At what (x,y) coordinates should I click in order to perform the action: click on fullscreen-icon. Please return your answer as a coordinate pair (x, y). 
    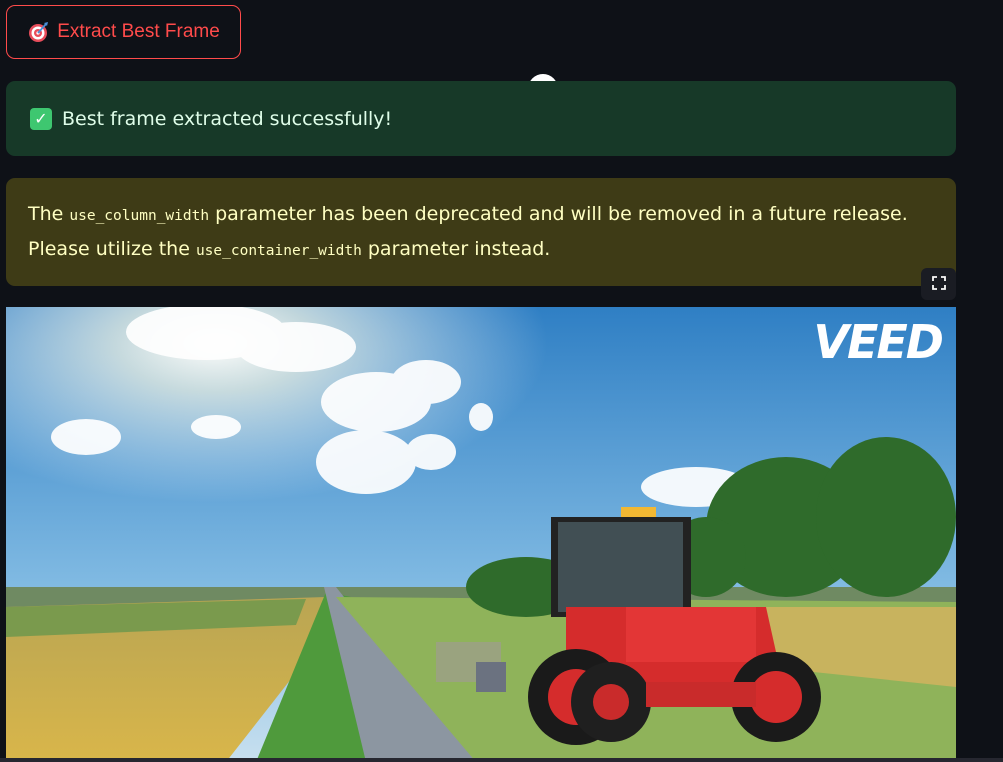
    Looking at the image, I should click on (938, 284).